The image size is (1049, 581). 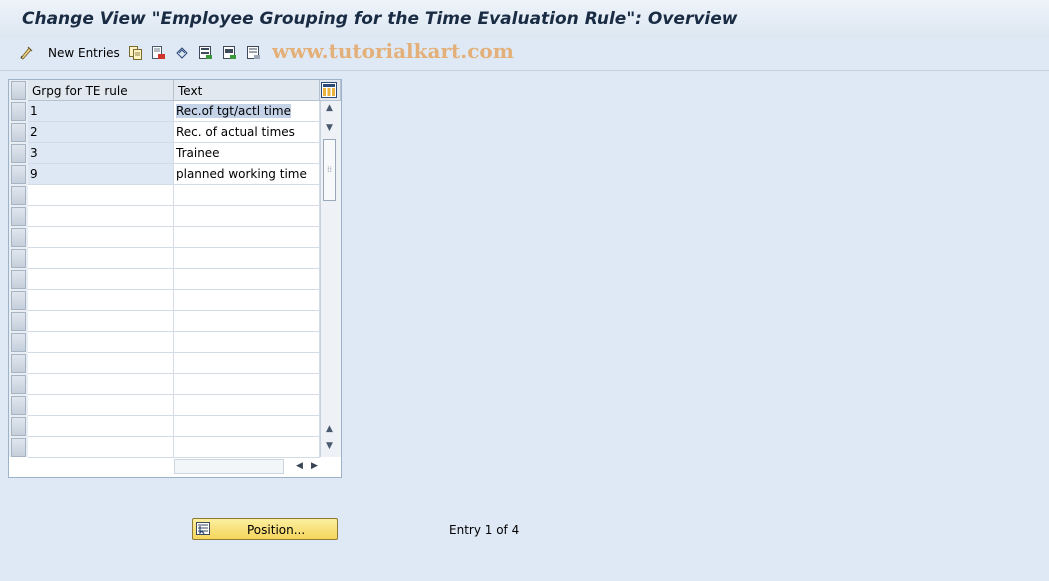 What do you see at coordinates (235, 132) in the screenshot?
I see `cell-text-value: Rec. of actual times` at bounding box center [235, 132].